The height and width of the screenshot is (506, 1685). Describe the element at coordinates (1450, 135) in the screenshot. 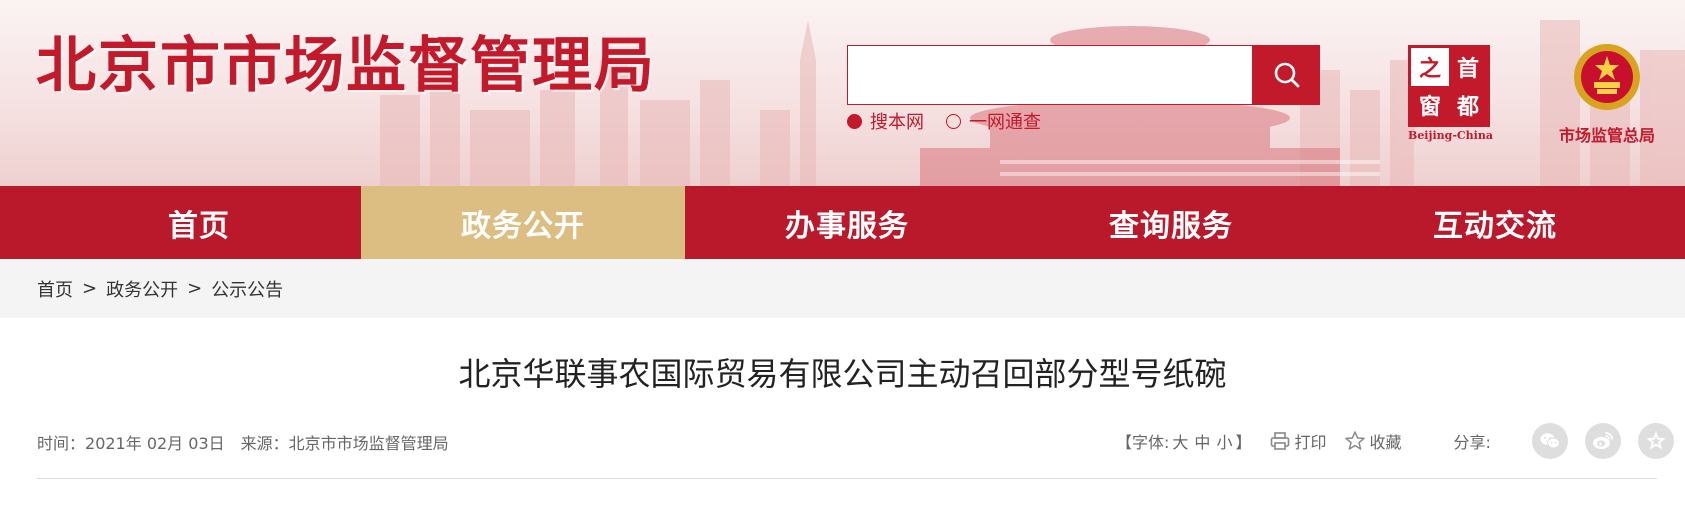

I see `capital-window-caption: Beijing-China` at that location.